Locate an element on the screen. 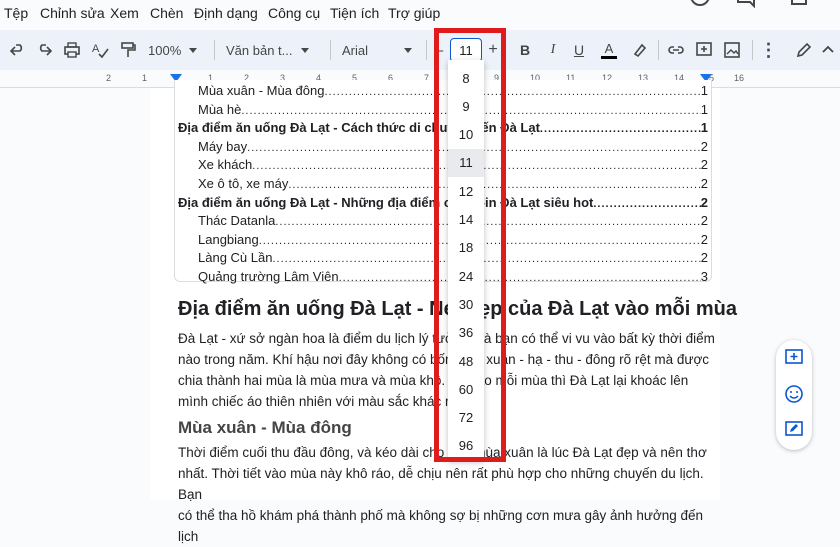  emoji-reaction-icon is located at coordinates (794, 394).